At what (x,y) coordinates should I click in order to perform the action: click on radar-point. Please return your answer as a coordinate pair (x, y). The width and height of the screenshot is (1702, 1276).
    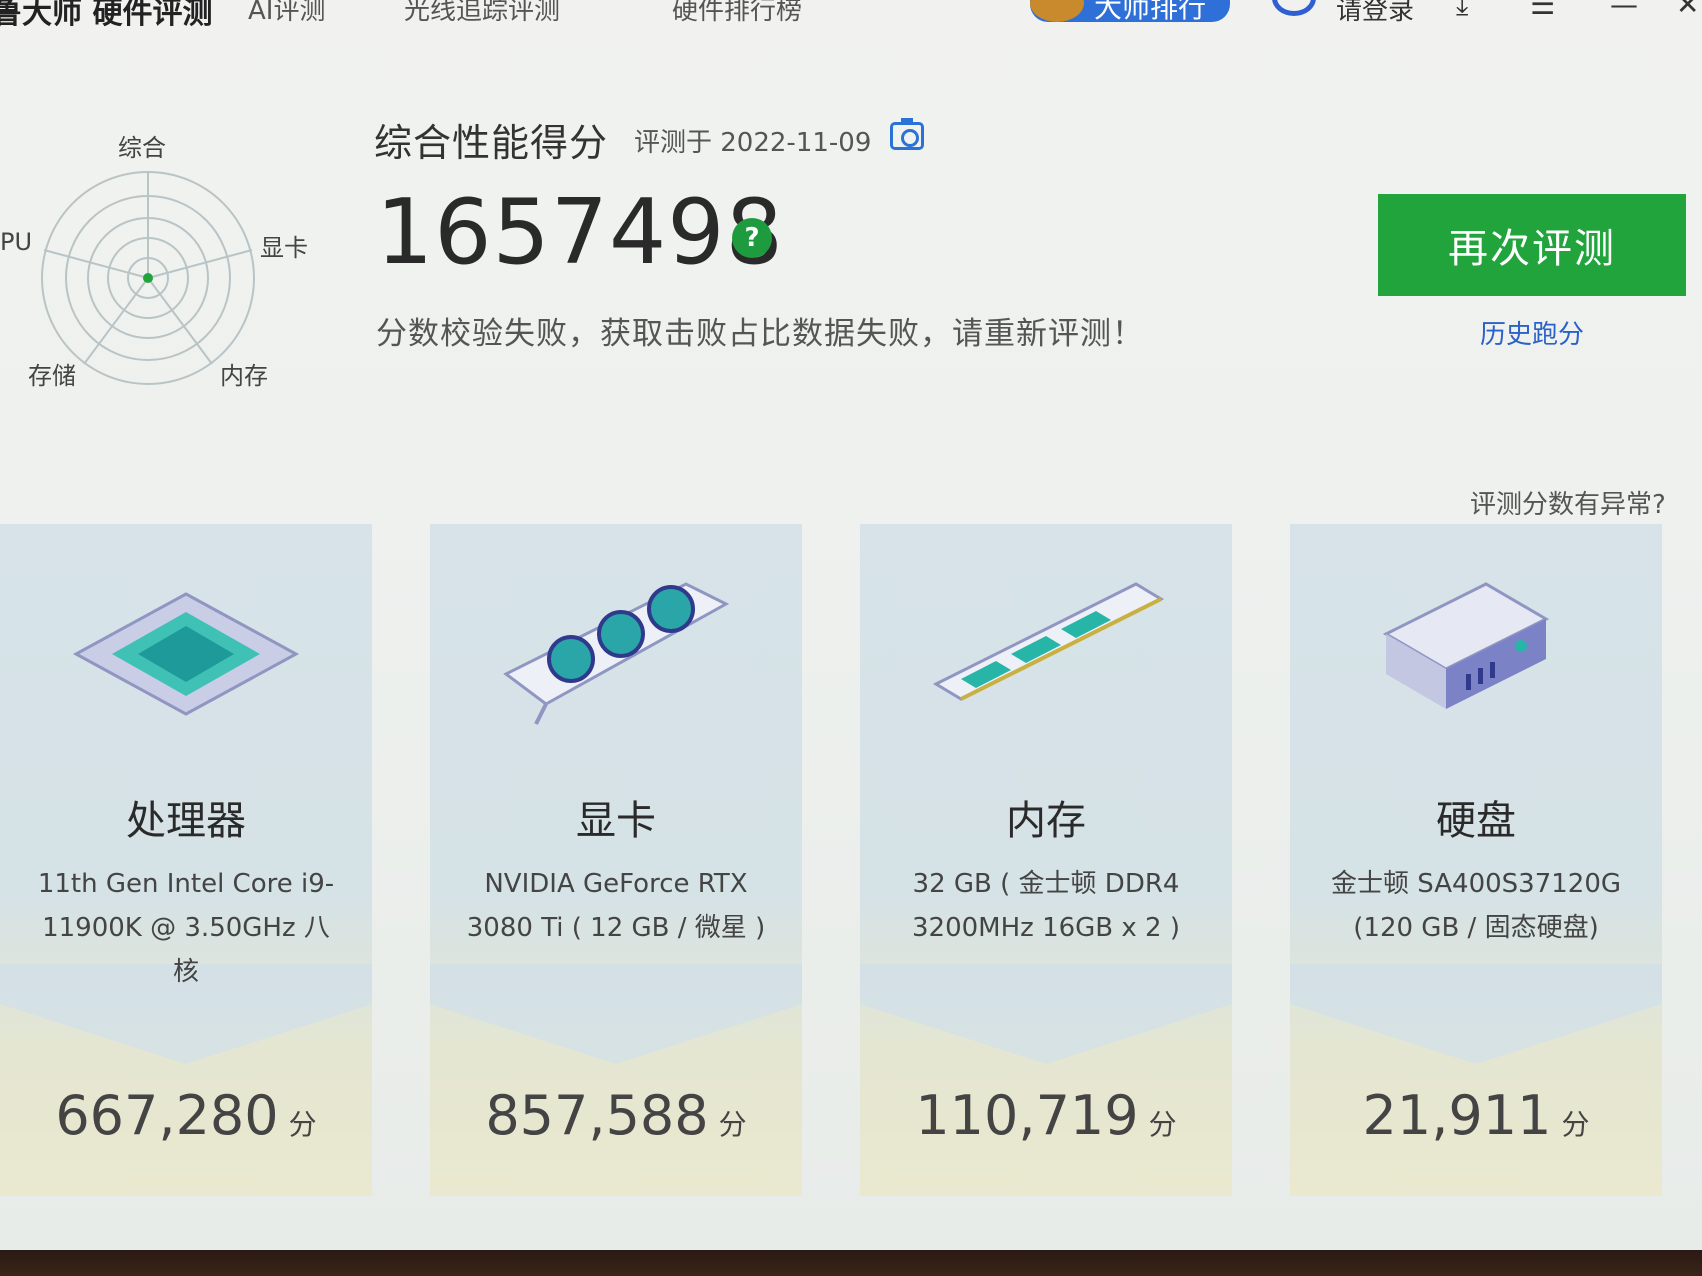
    Looking at the image, I should click on (148, 278).